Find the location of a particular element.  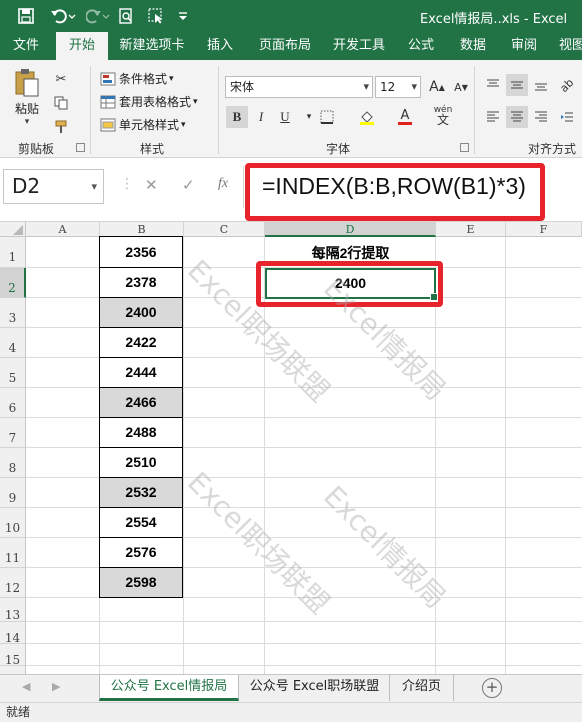

column-header-f: F is located at coordinates (544, 229).